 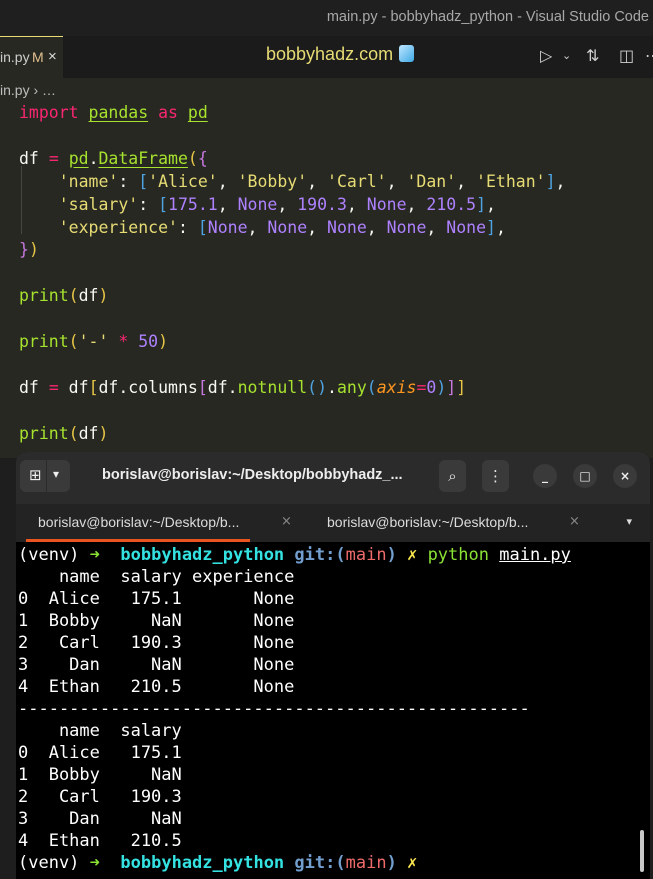 I want to click on prompt-line: (venv) ➜ bobbyhadz_python git:(main) ✗, so click(x=218, y=863).